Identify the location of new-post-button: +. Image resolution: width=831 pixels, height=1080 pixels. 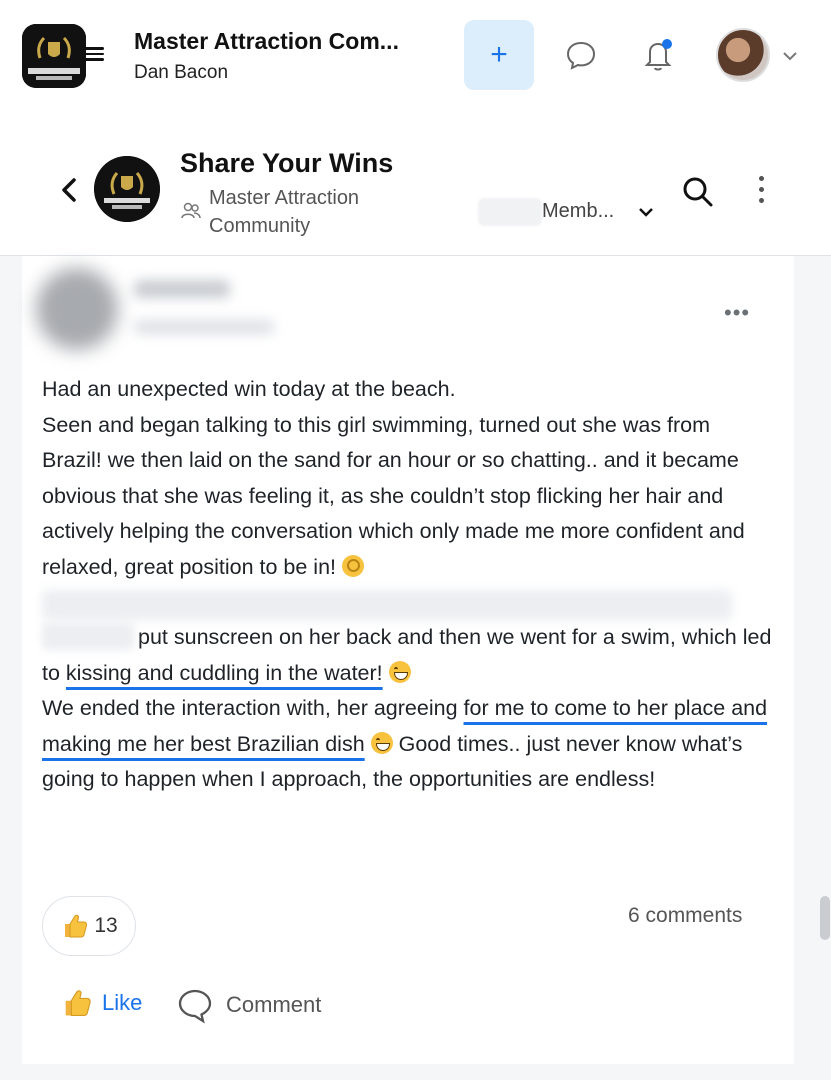
(499, 55).